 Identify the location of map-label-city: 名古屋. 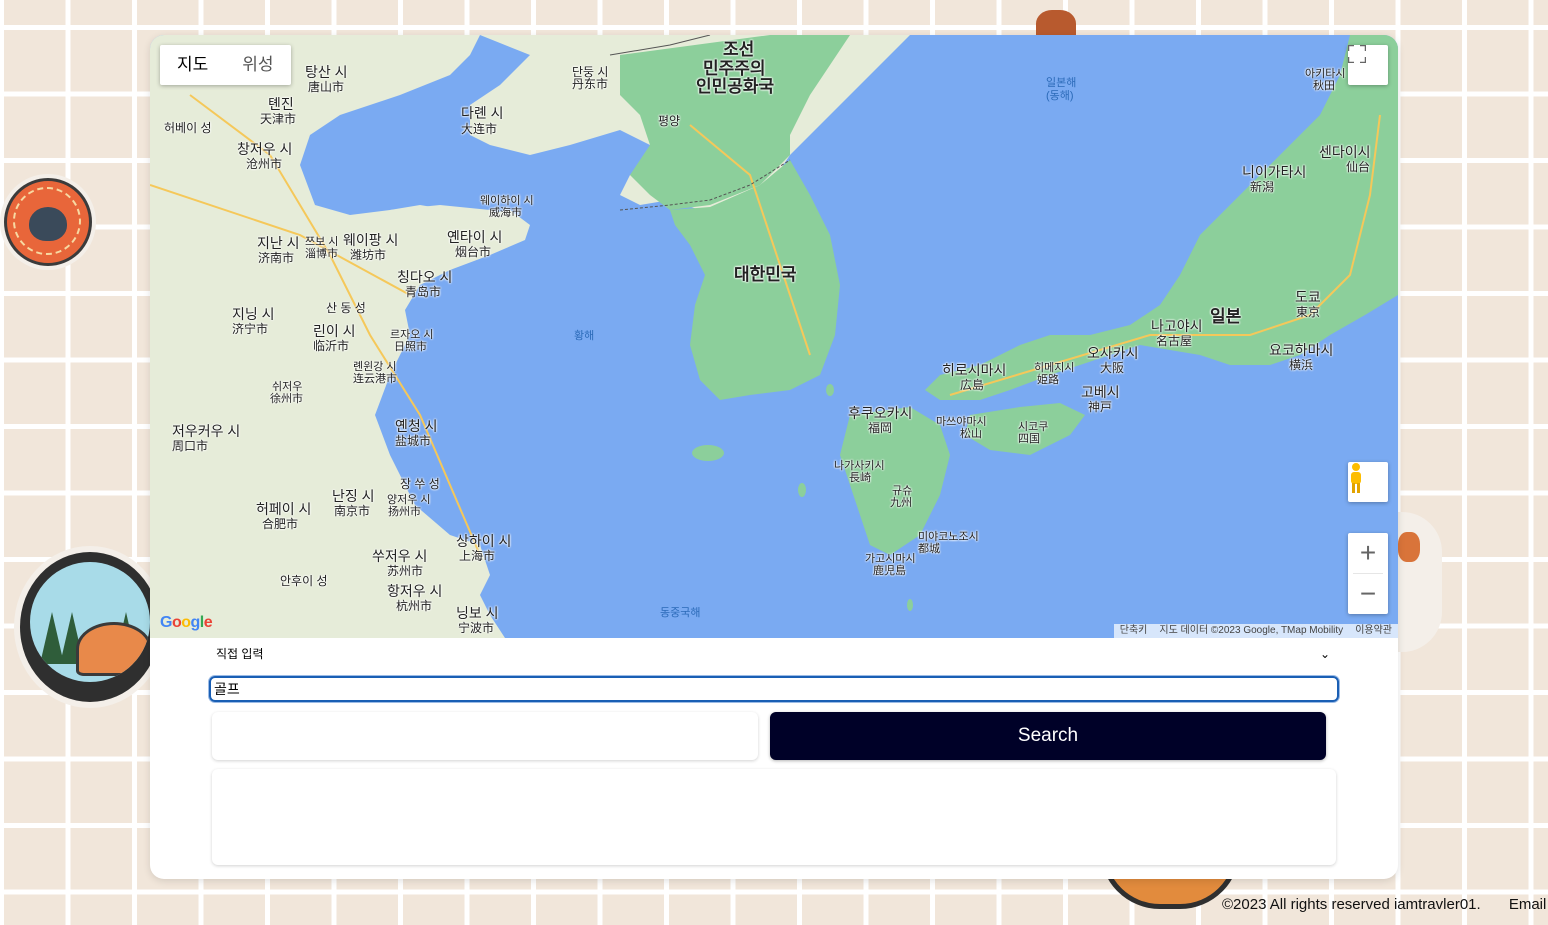
(1174, 341).